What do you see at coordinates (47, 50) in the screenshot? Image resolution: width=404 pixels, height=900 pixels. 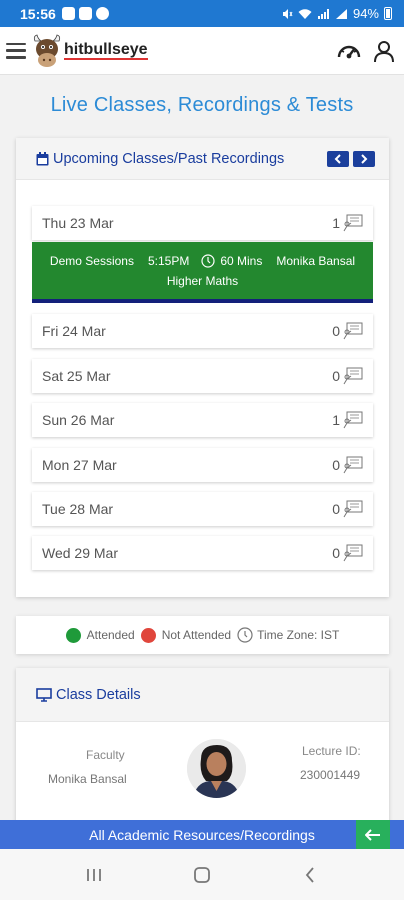 I see `bull-logo-icon` at bounding box center [47, 50].